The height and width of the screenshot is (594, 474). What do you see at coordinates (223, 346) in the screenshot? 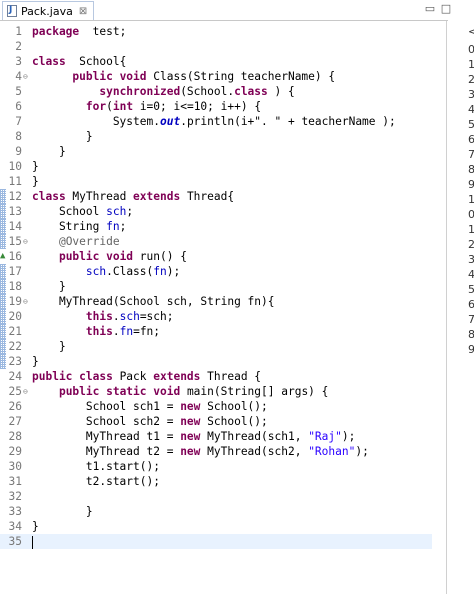
I see `code-line: 22 }` at bounding box center [223, 346].